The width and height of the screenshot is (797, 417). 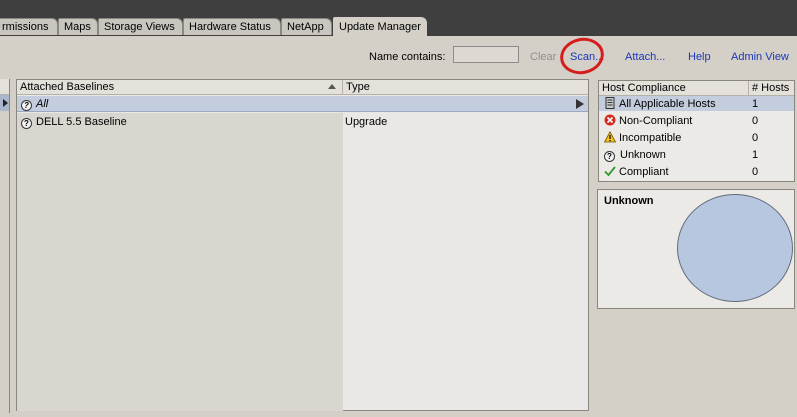 What do you see at coordinates (667, 104) in the screenshot?
I see `compliance-label: All Applicable Hosts` at bounding box center [667, 104].